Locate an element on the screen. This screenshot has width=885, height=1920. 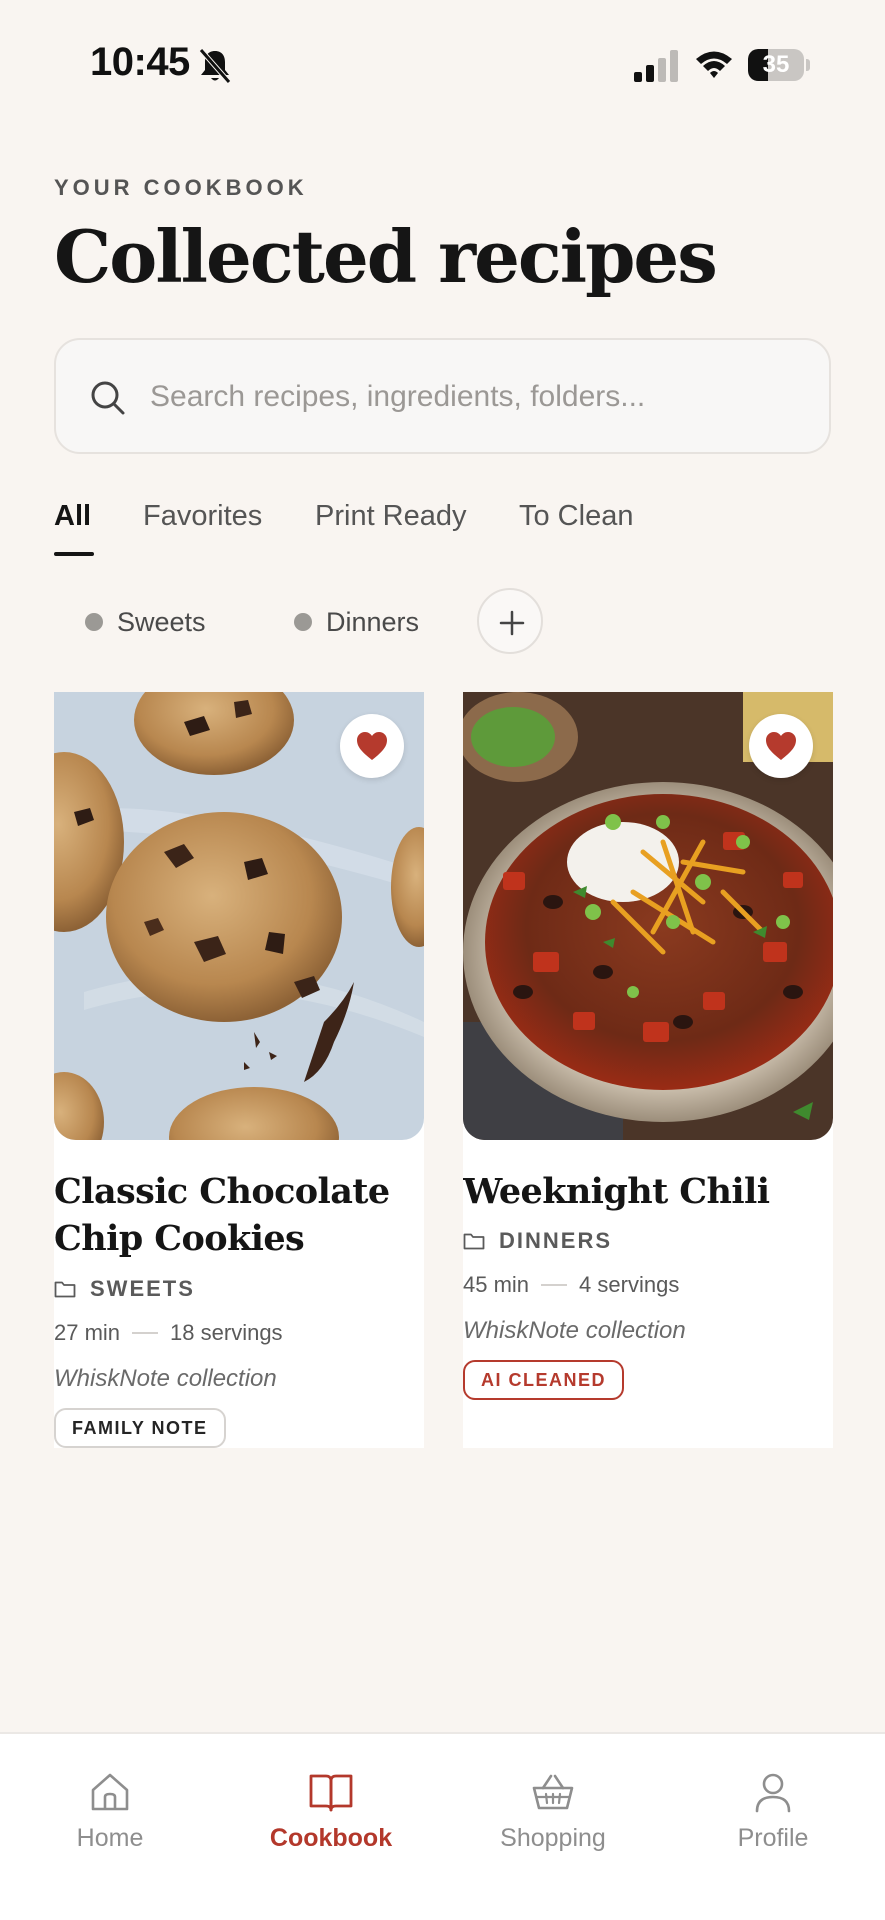
tab-all: All is located at coordinates (74, 528).